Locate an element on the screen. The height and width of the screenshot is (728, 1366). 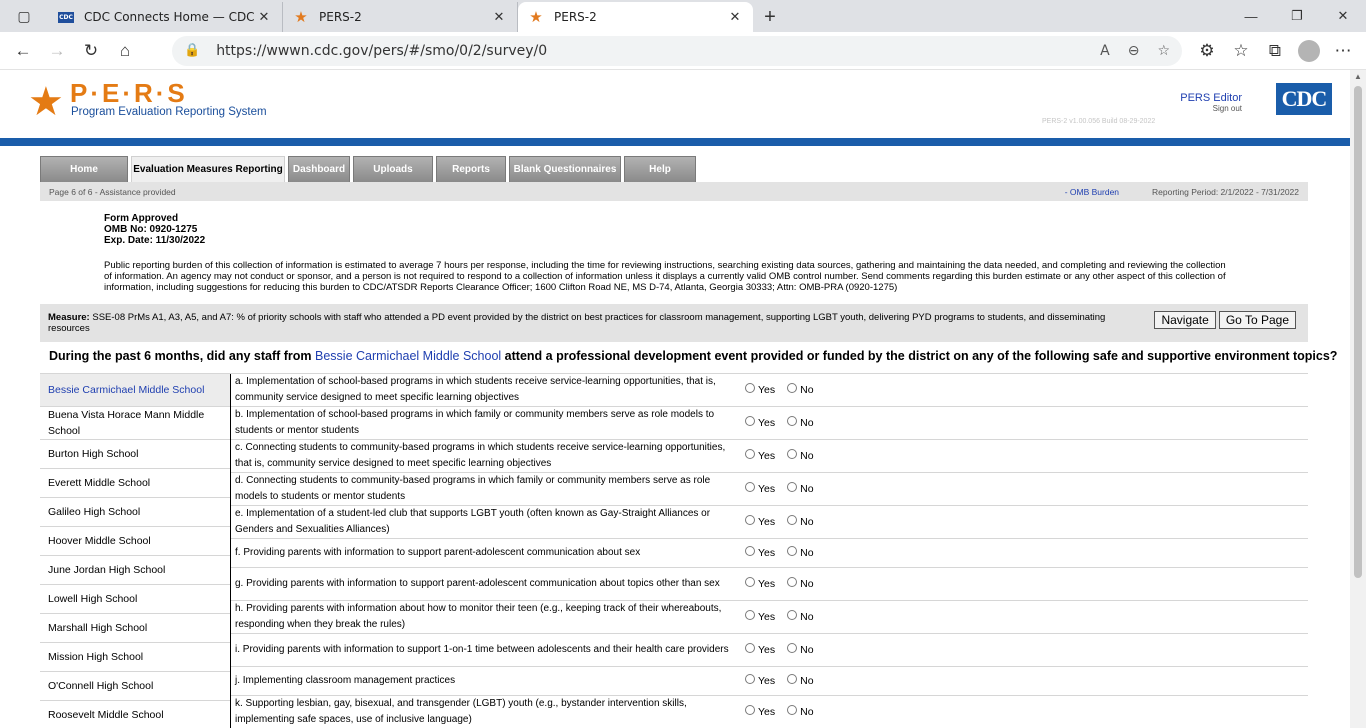
forward-icon: → is located at coordinates (57, 51).